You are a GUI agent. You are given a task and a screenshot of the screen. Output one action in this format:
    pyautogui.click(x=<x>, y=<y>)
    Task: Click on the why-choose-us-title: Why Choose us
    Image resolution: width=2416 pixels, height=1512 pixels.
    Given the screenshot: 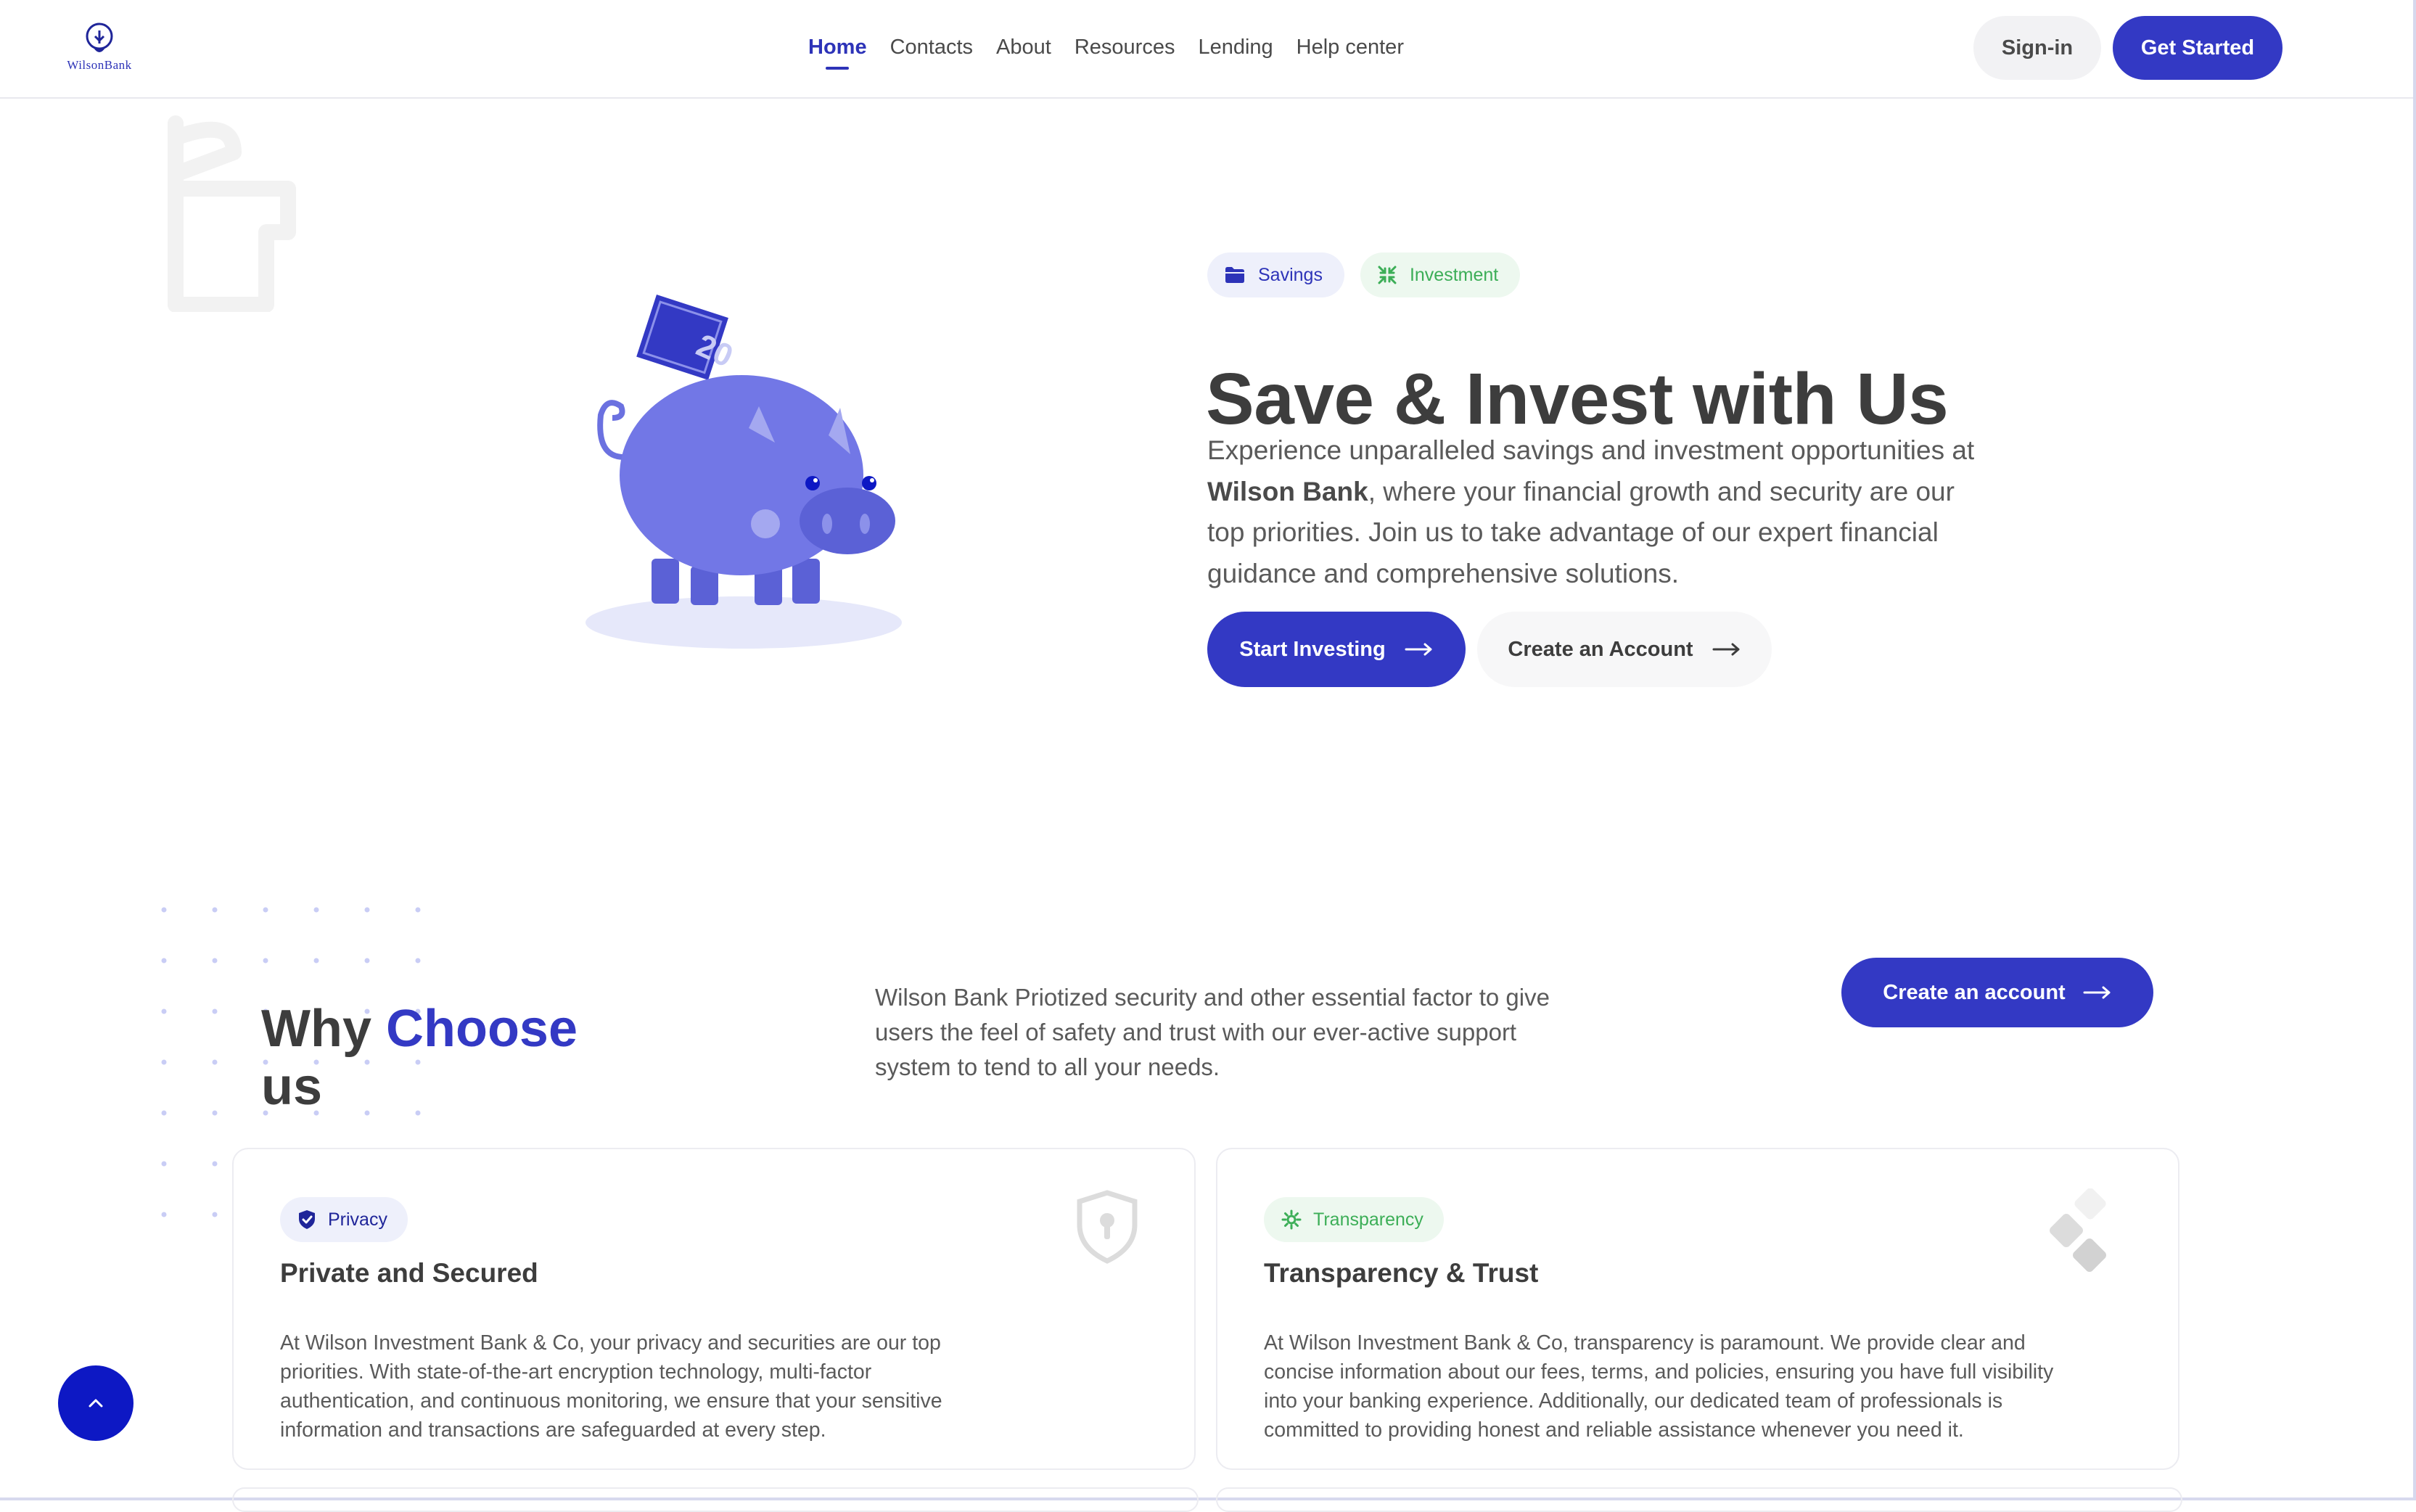 What is the action you would take?
    pyautogui.click(x=419, y=1058)
    